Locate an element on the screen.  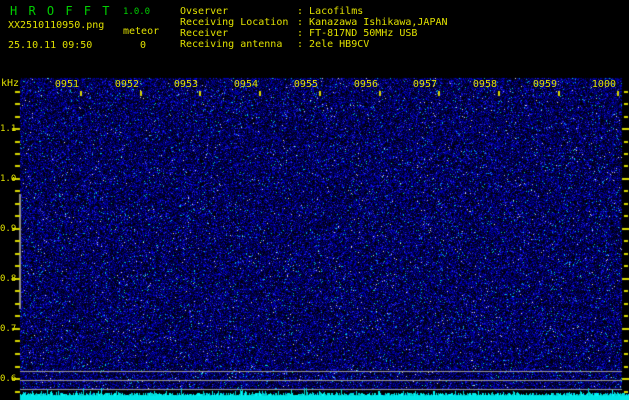
output-filename: XX2510110950.png is located at coordinates (56, 25).